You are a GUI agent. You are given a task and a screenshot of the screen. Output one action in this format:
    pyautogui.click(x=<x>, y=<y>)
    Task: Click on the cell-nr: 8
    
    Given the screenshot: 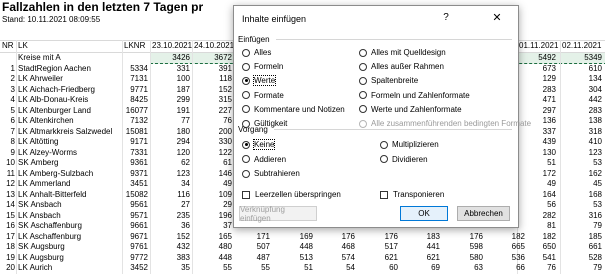 What is the action you would take?
    pyautogui.click(x=8, y=142)
    